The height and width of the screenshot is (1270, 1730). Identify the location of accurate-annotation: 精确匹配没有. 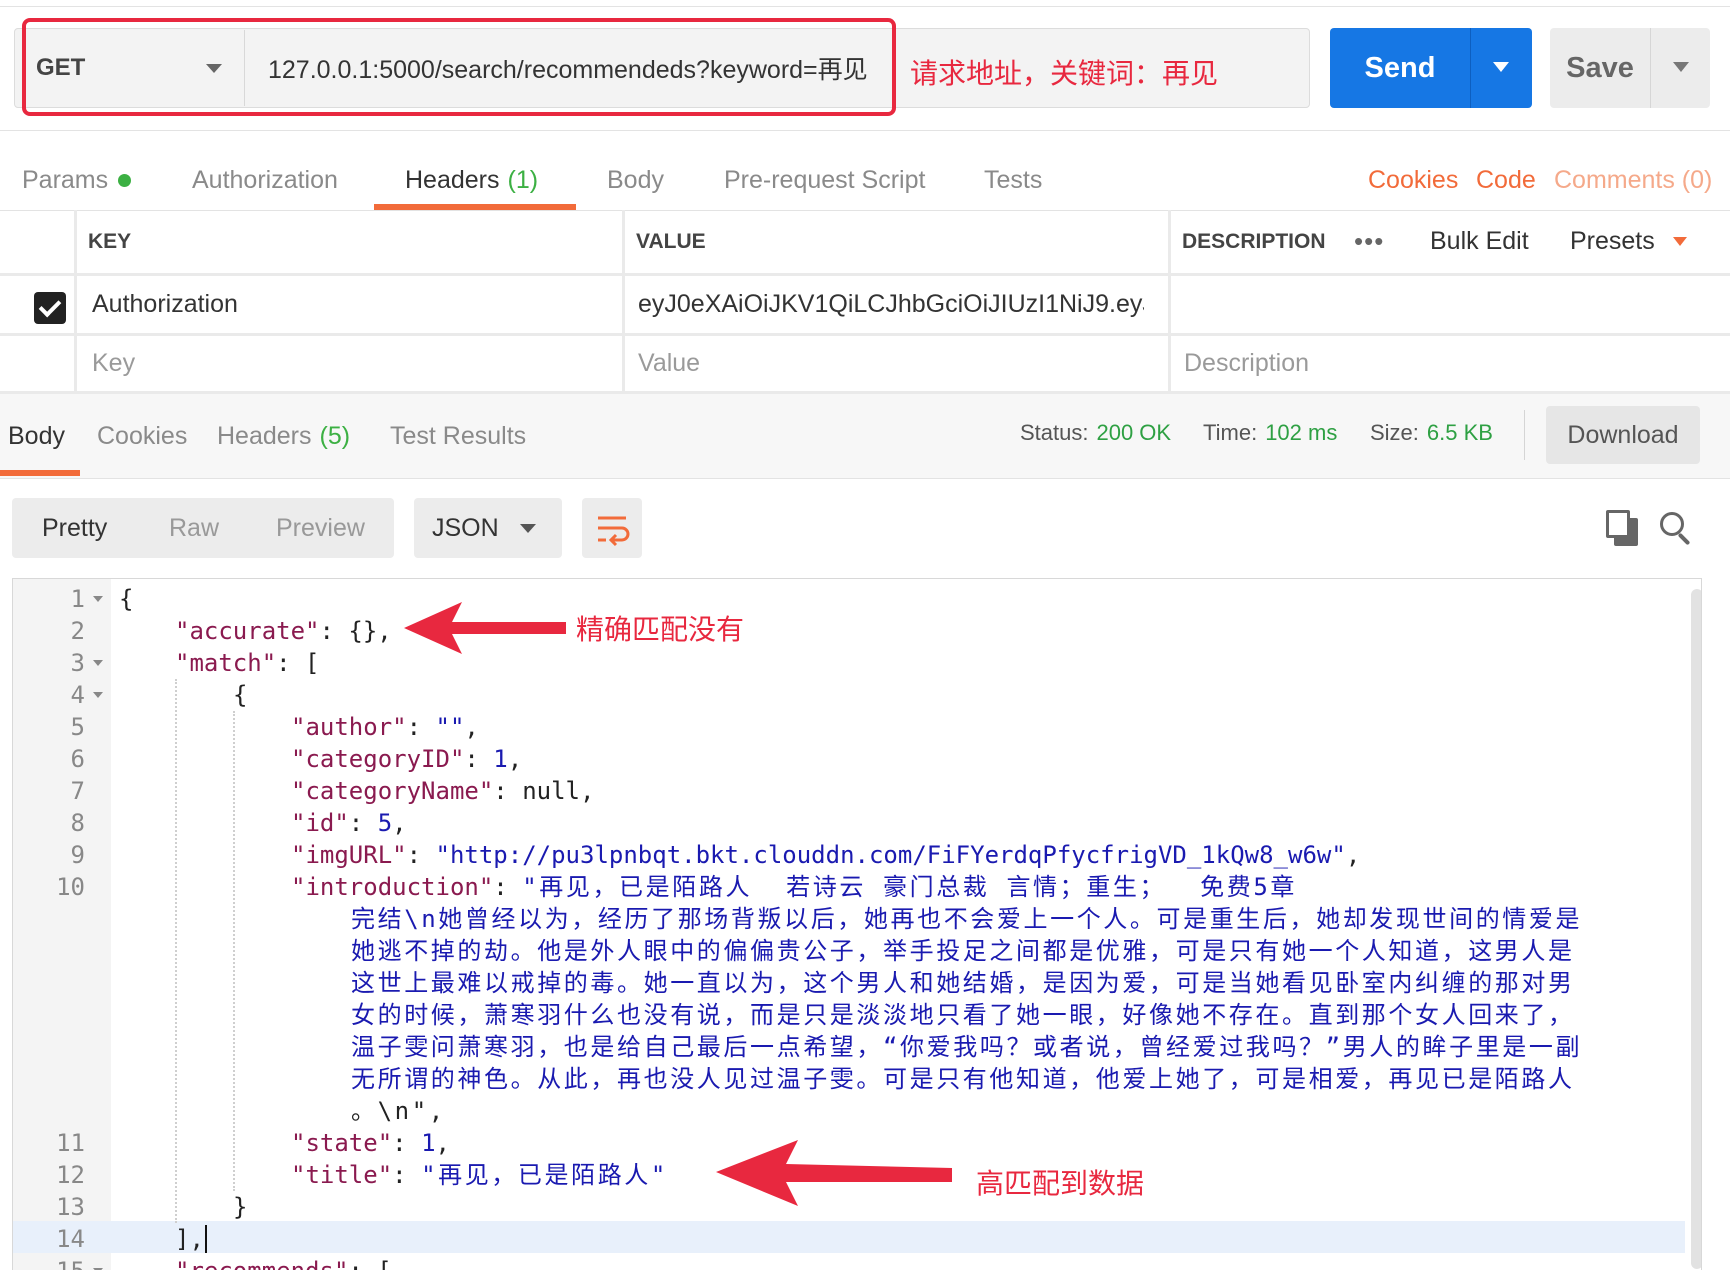
(660, 629).